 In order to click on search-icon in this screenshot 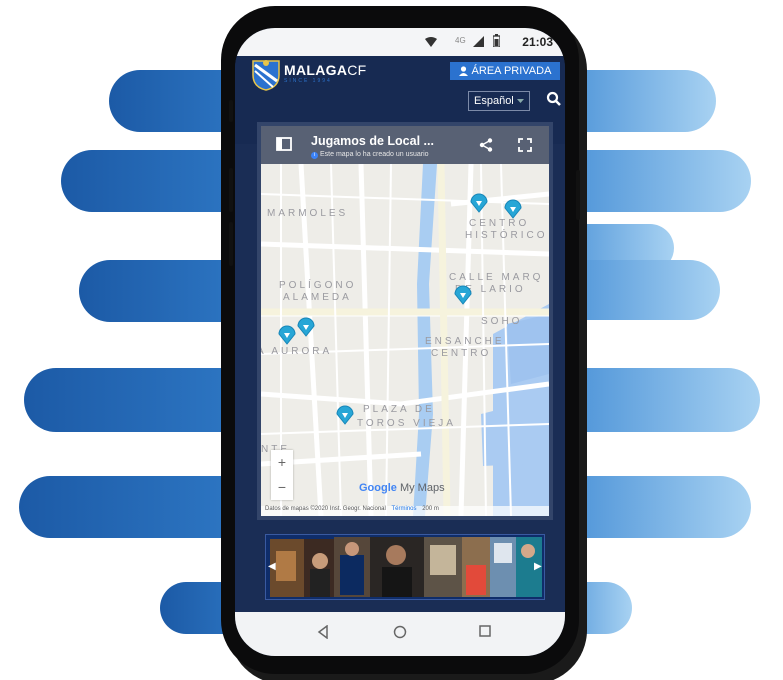, I will do `click(554, 99)`.